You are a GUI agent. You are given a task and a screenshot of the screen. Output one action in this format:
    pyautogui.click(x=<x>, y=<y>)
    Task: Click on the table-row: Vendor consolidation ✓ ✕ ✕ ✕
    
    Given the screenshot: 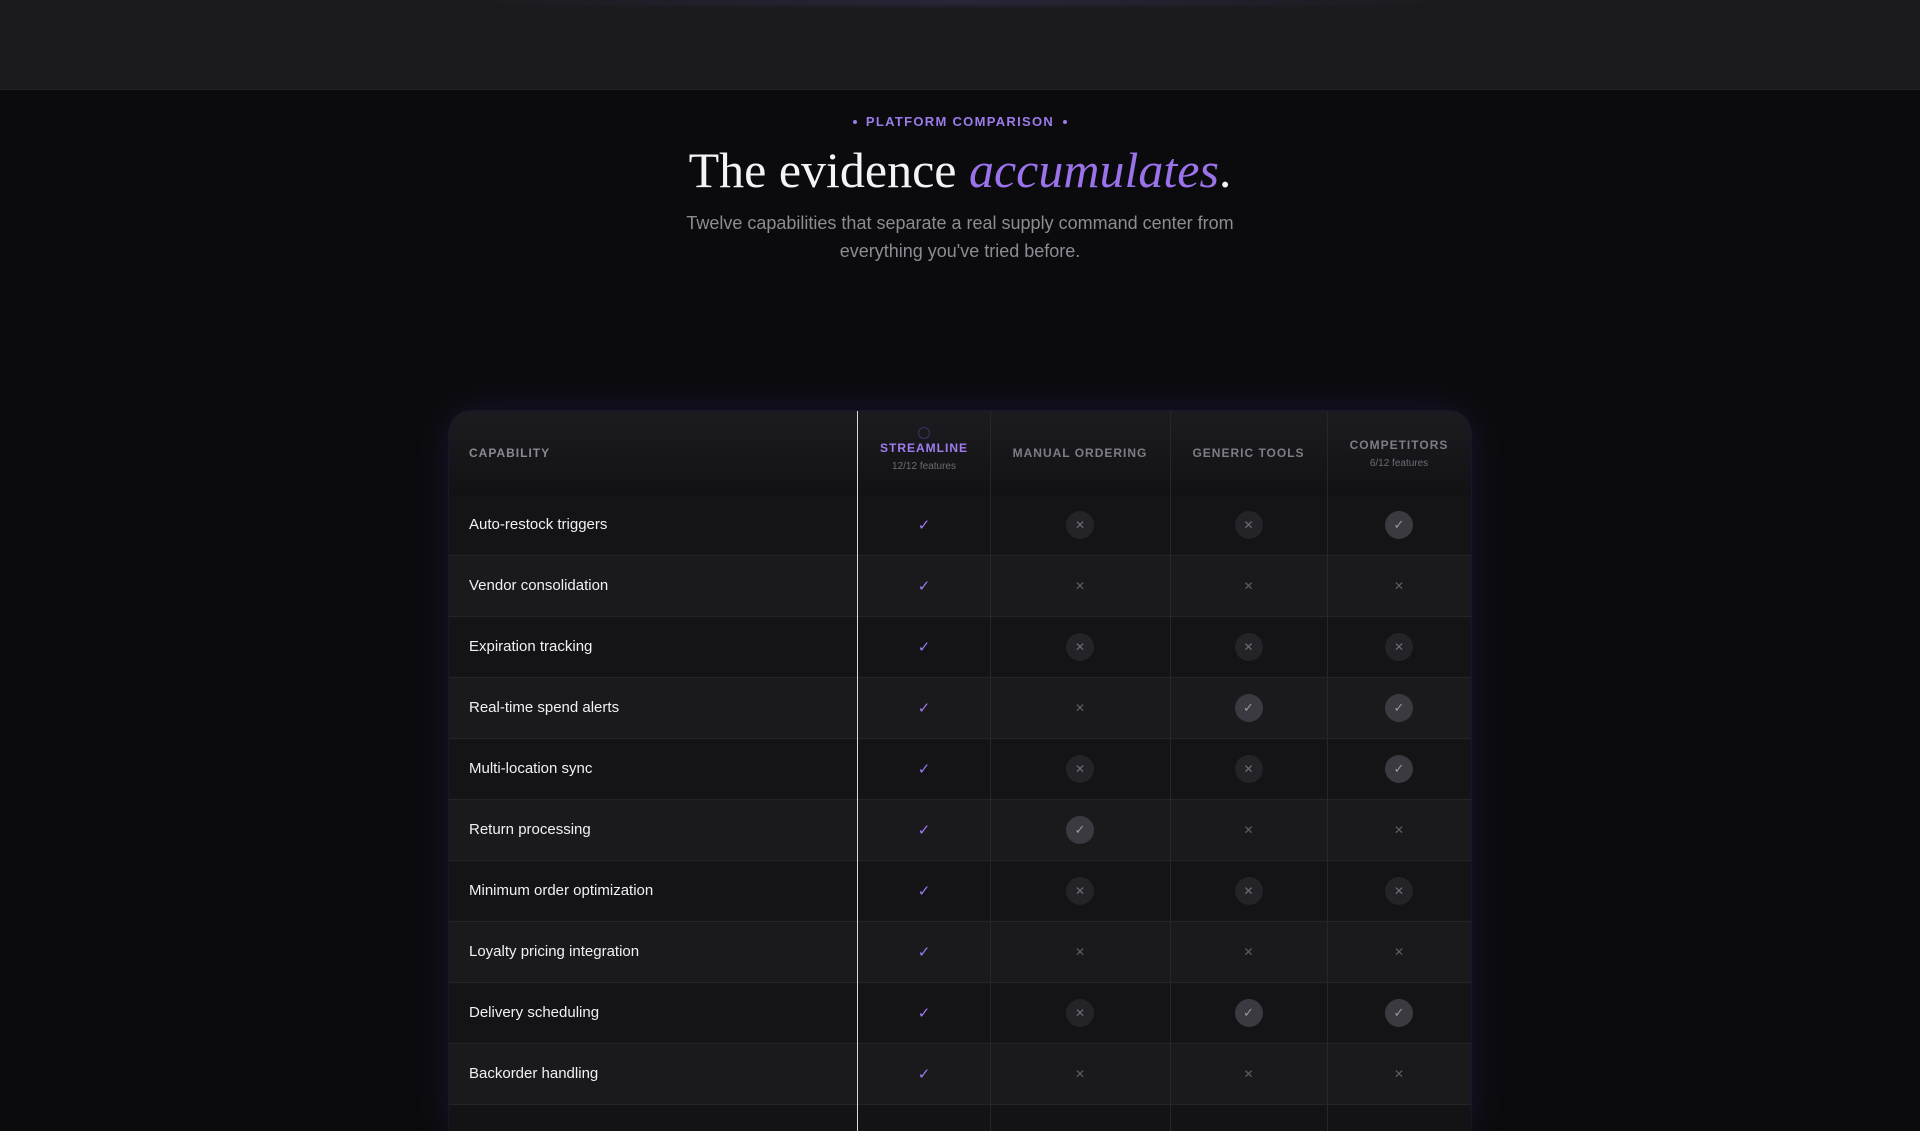 What is the action you would take?
    pyautogui.click(x=960, y=586)
    